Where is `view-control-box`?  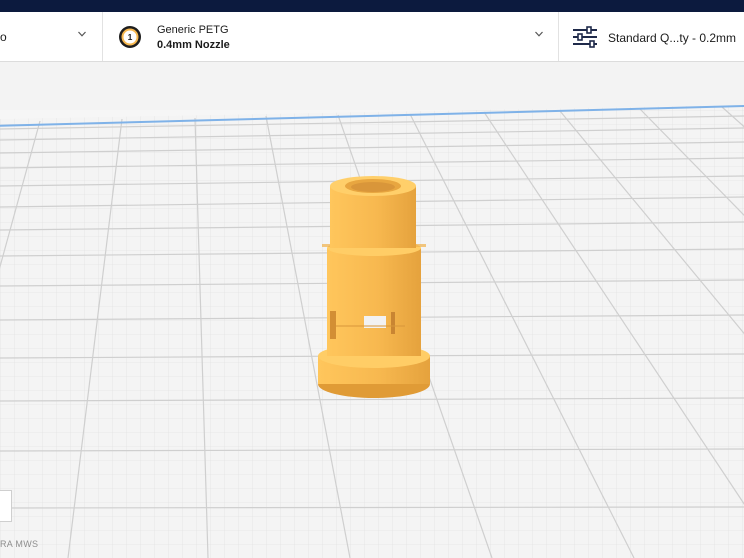
view-control-box is located at coordinates (6, 506).